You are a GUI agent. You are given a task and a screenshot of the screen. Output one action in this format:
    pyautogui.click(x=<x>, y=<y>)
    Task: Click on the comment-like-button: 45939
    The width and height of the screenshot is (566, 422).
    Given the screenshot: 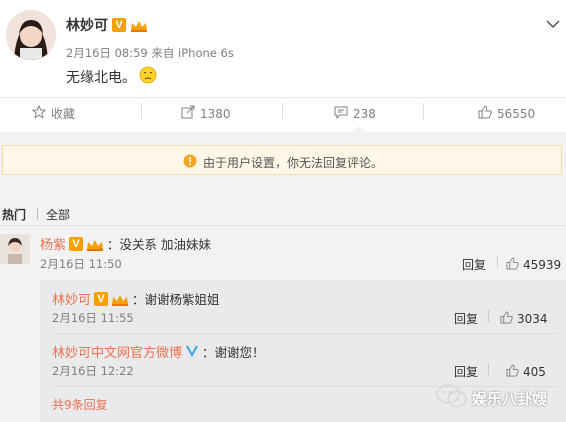 What is the action you would take?
    pyautogui.click(x=533, y=264)
    